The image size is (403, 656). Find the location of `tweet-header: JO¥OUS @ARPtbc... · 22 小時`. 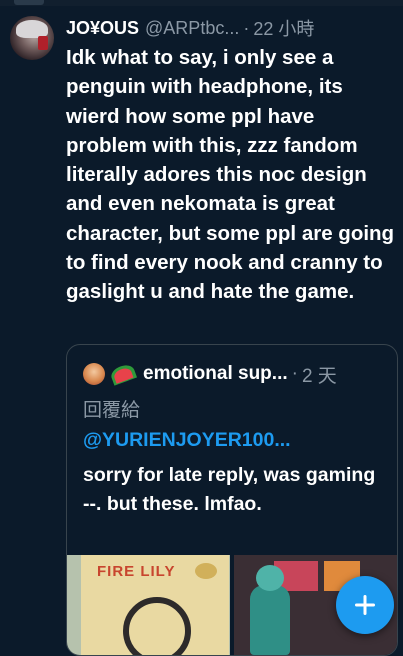

tweet-header: JO¥OUS @ARPtbc... · 22 小時 is located at coordinates (230, 28).